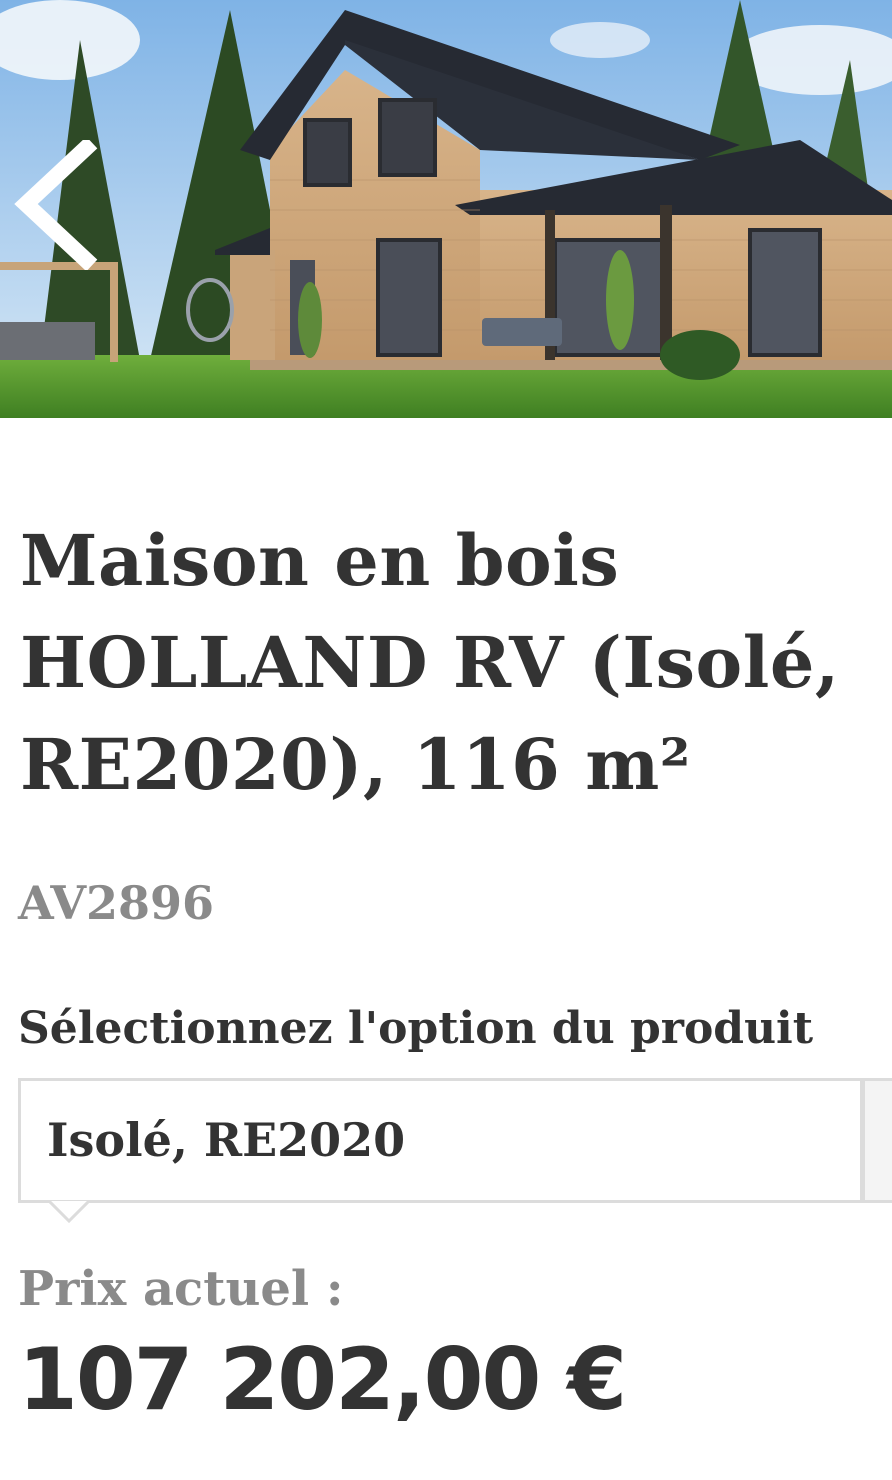  I want to click on current-price: 107 202,00 €, so click(322, 1380).